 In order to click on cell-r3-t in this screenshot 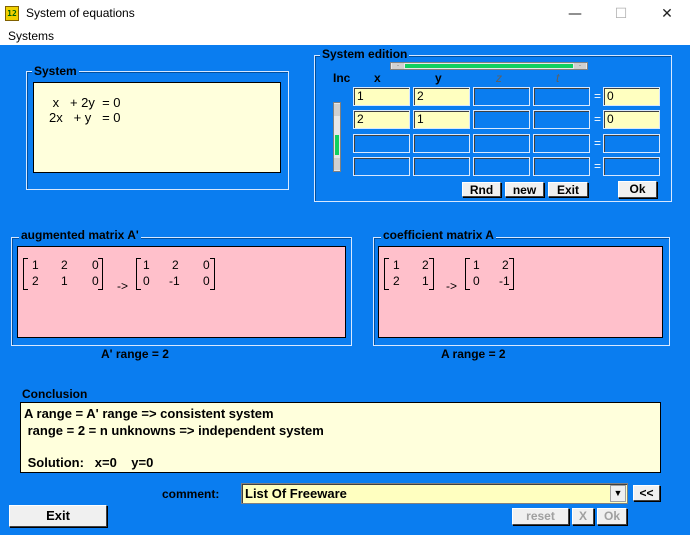, I will do `click(561, 143)`.